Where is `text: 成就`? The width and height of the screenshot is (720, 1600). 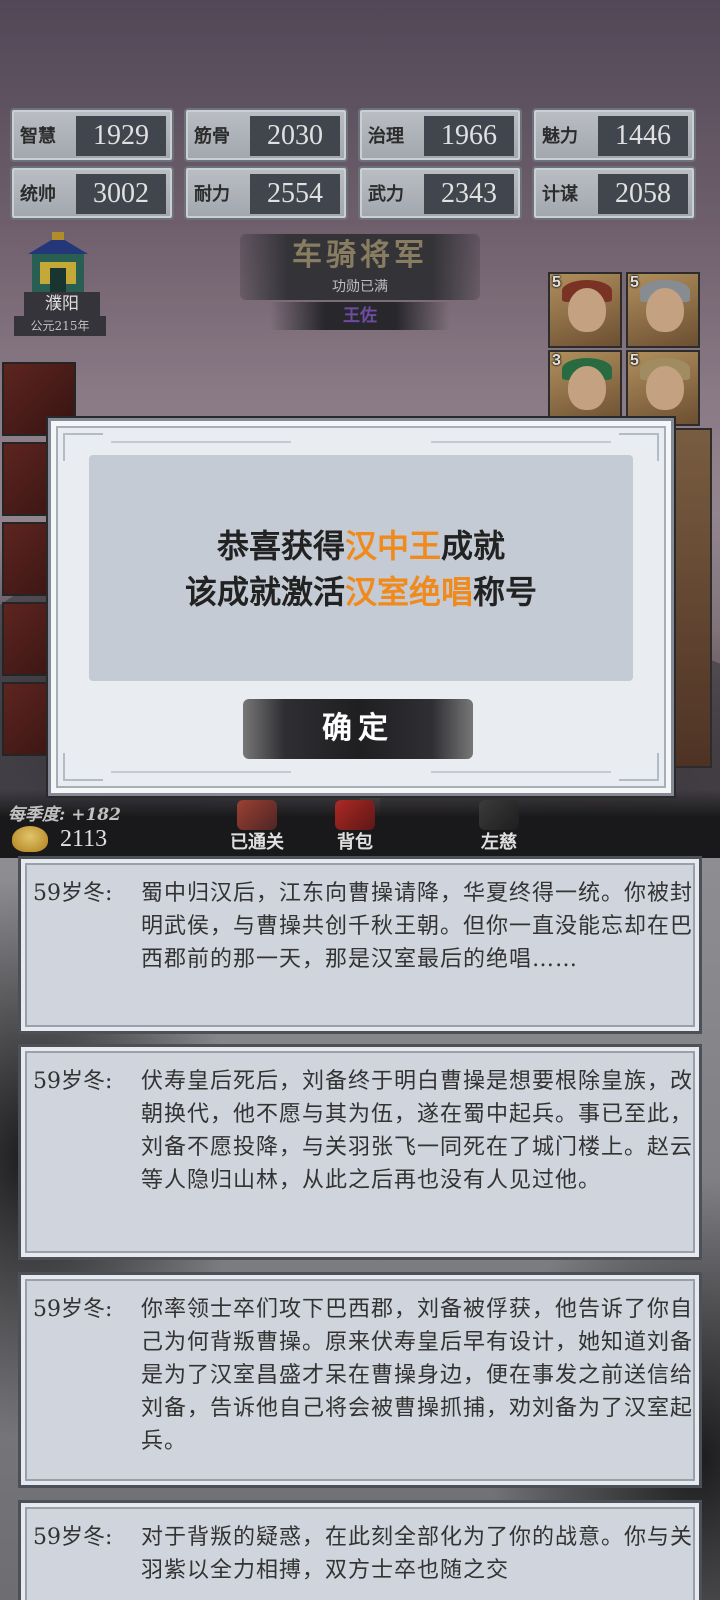
text: 成就 is located at coordinates (473, 546).